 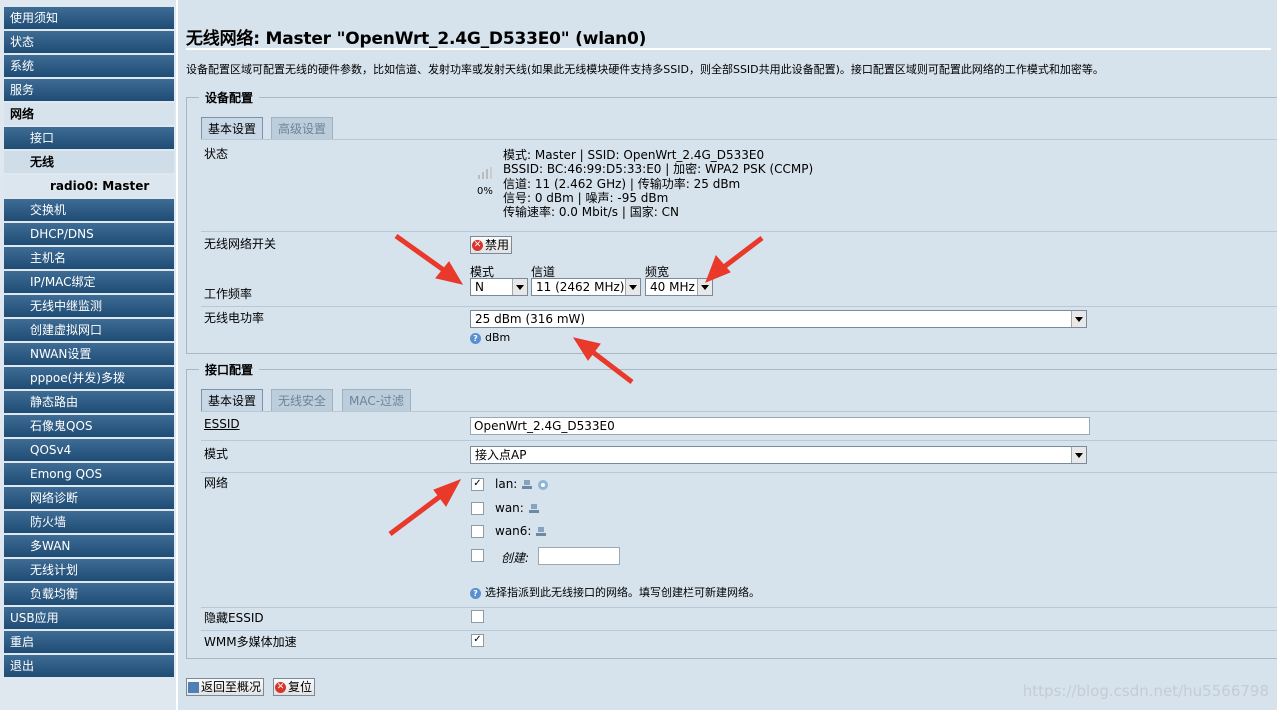 What do you see at coordinates (672, 287) in the screenshot?
I see `width-select-value: 40 MHz` at bounding box center [672, 287].